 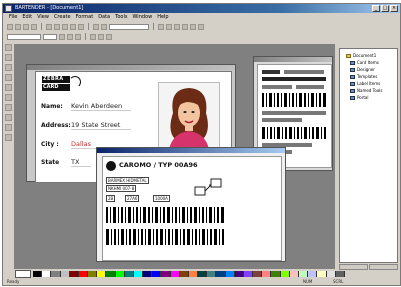 I want to click on align-right-icon, so click(x=177, y=26).